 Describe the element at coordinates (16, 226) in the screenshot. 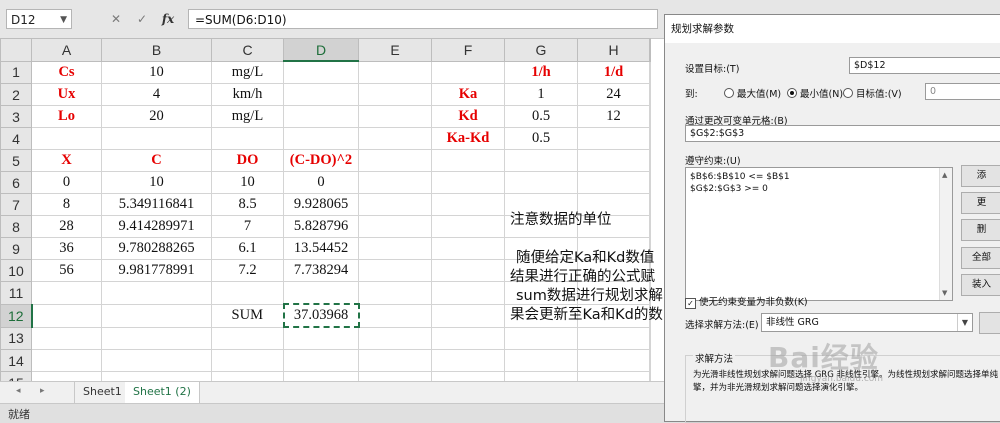

I see `row-header: 8` at that location.